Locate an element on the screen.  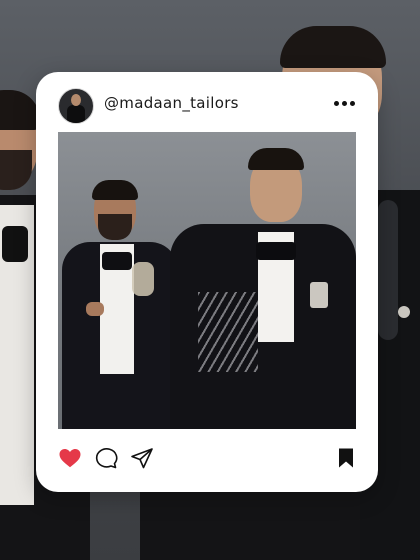
model-left-bowtie is located at coordinates (117, 261).